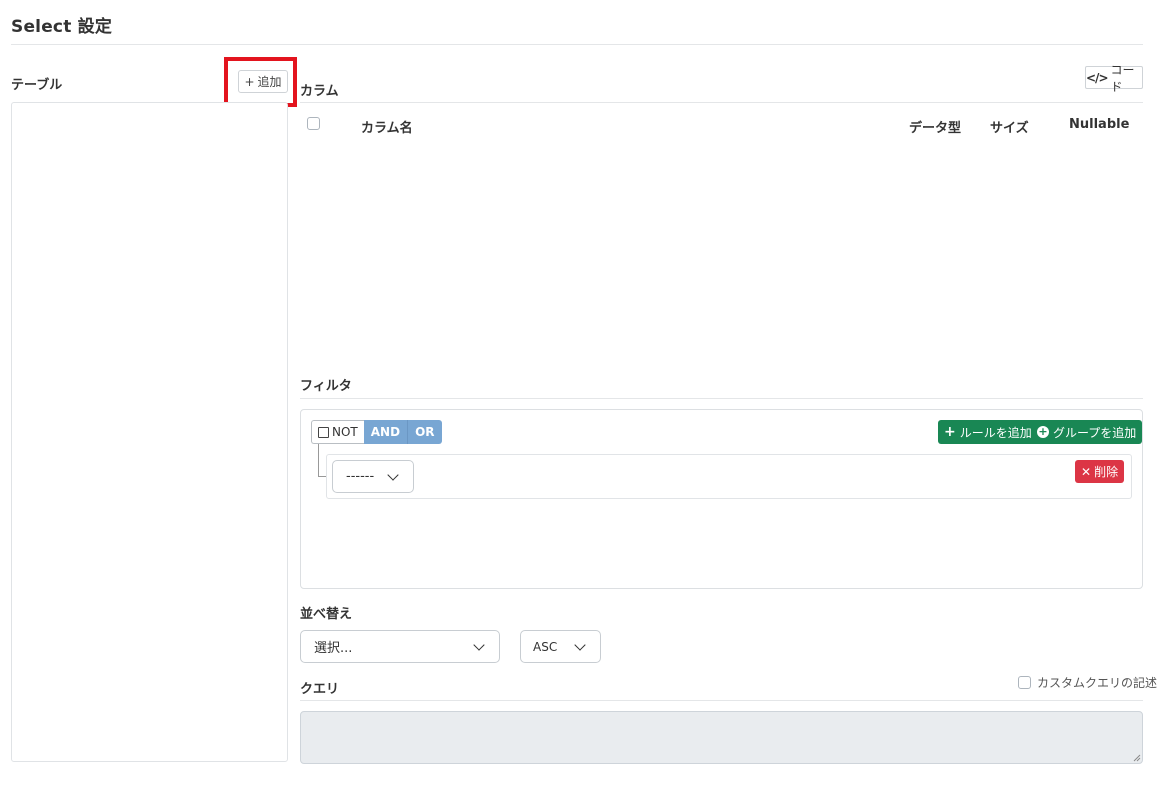  Describe the element at coordinates (1086, 471) in the screenshot. I see `close-icon: ✕` at that location.